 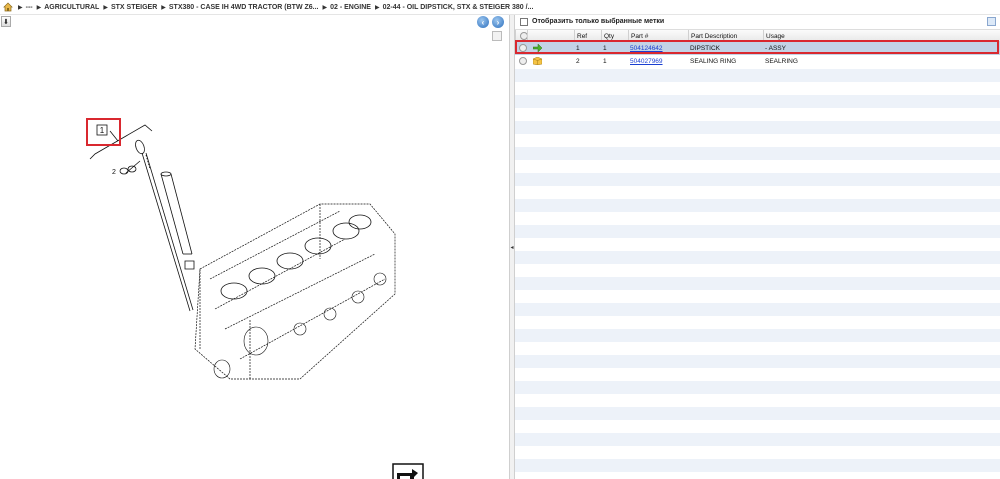 What do you see at coordinates (130, 7) in the screenshot?
I see `breadcrumb-item-stx-steiger: ▶ STX STEIGER` at bounding box center [130, 7].